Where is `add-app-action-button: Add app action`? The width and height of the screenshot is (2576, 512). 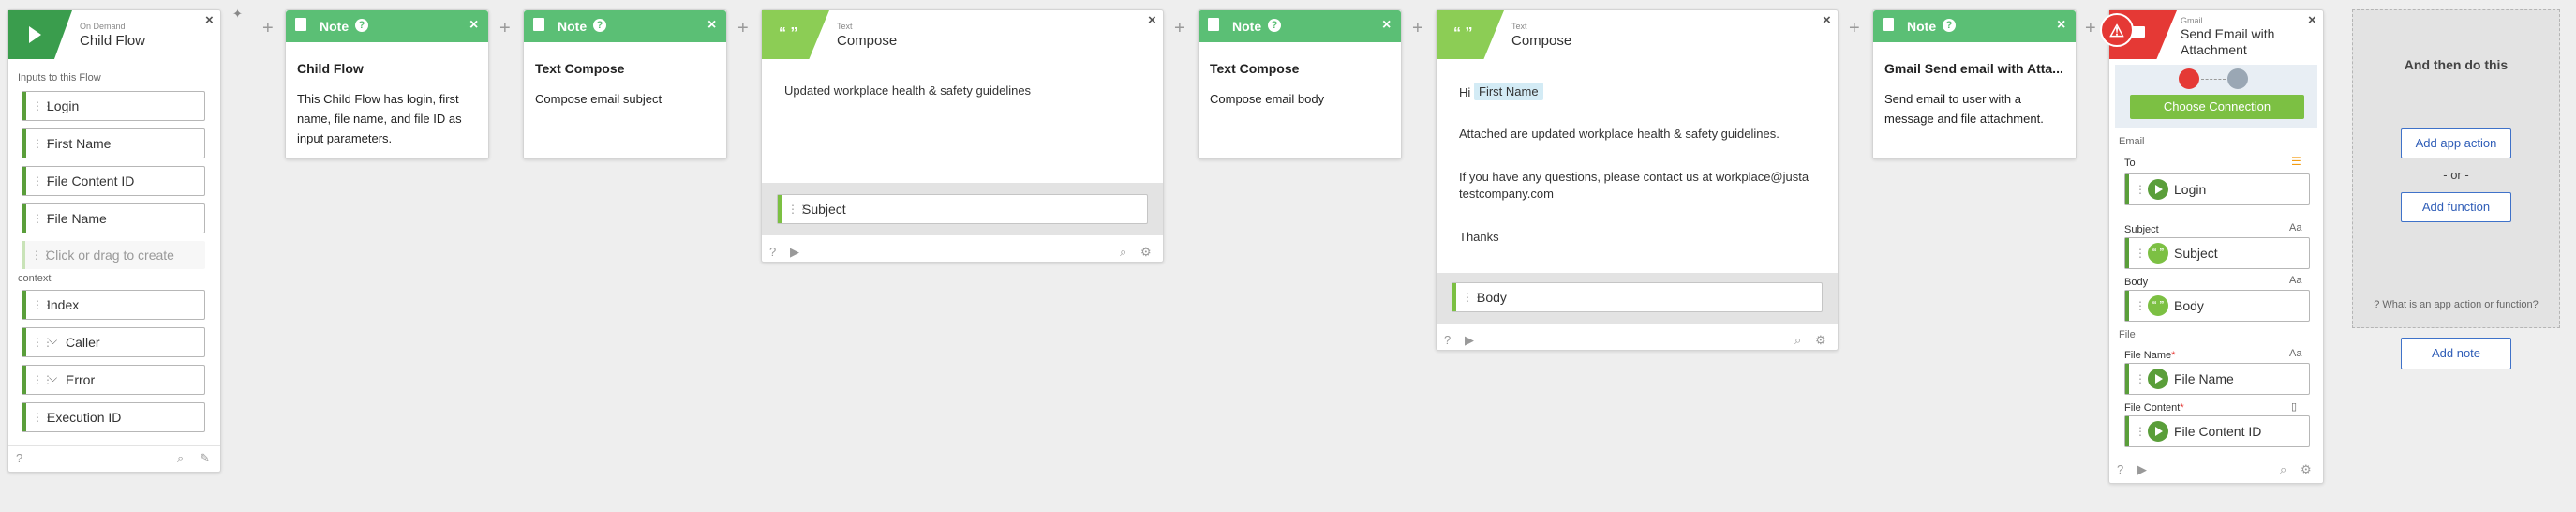 add-app-action-button: Add app action is located at coordinates (2456, 143).